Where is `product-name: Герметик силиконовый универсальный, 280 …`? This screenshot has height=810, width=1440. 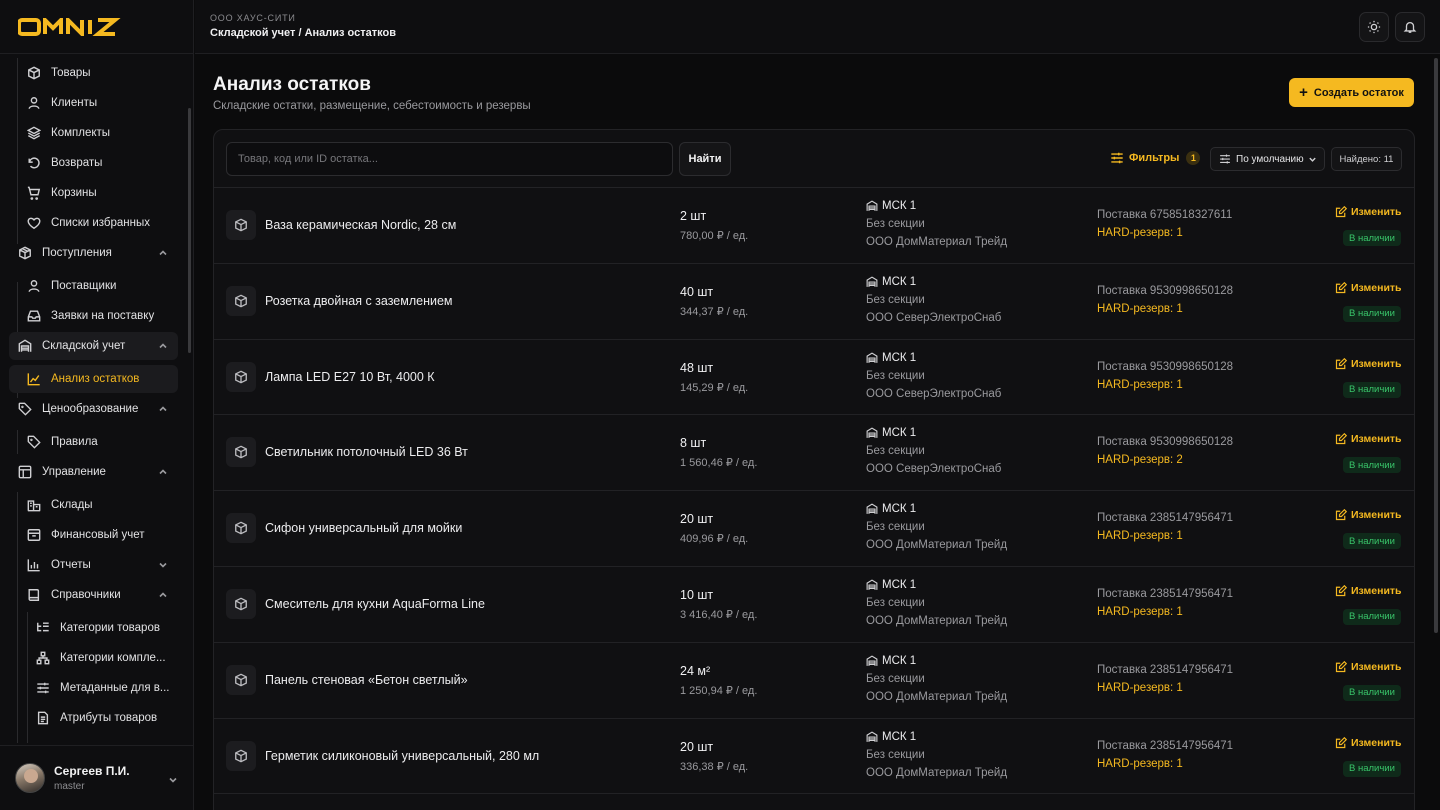
product-name: Герметик силиконовый универсальный, 280 … is located at coordinates (402, 756).